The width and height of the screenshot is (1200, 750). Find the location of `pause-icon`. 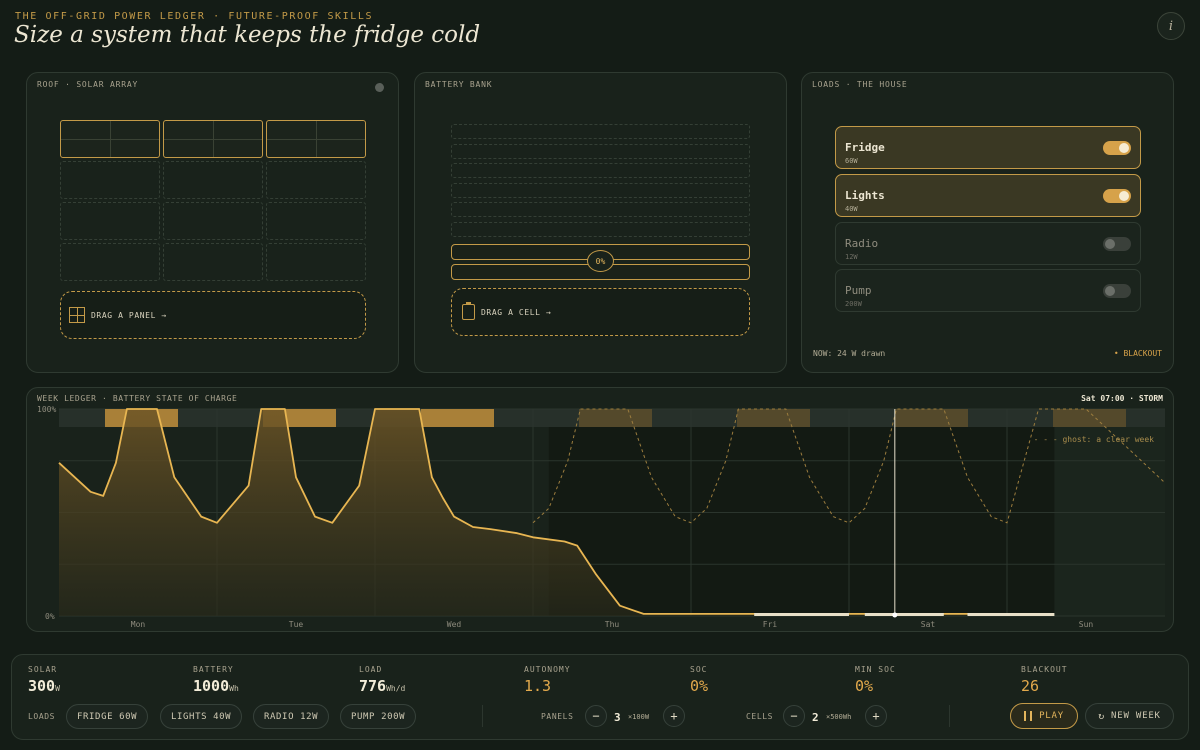

pause-icon is located at coordinates (1028, 716).